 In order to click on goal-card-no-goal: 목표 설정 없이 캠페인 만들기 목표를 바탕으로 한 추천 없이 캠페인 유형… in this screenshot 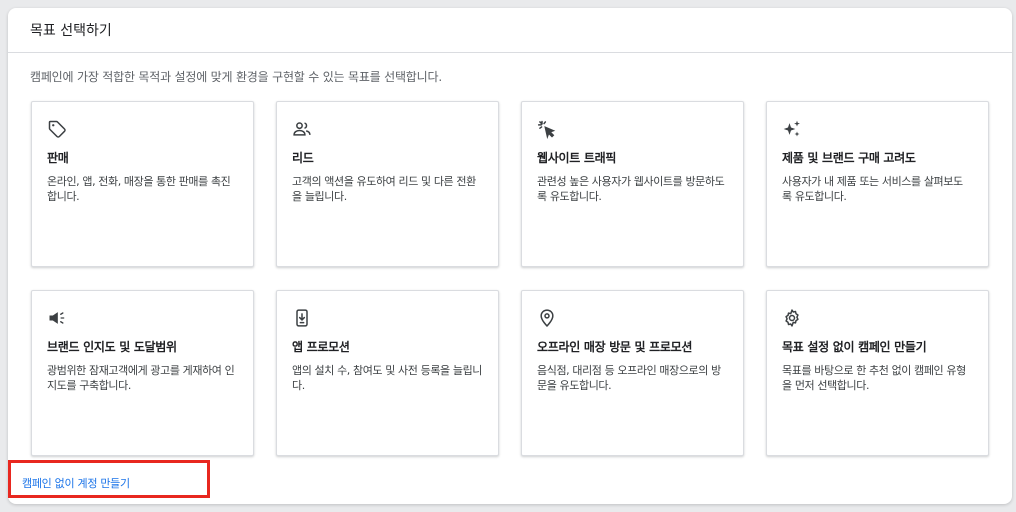, I will do `click(877, 373)`.